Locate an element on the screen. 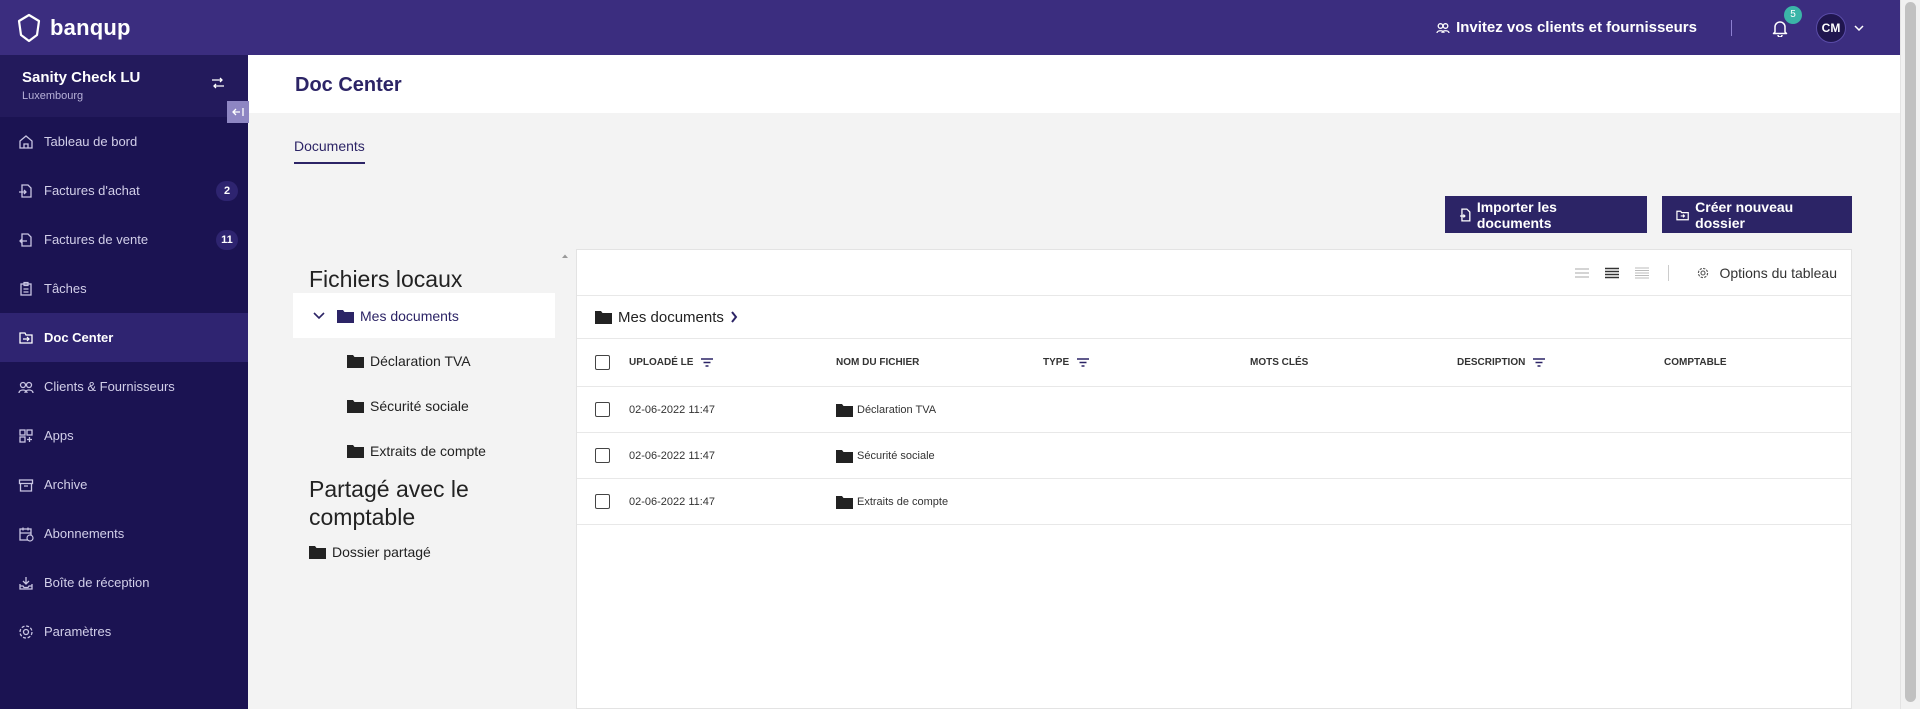 The width and height of the screenshot is (1920, 709). tree-folder-label: Dossier partagé is located at coordinates (381, 552).